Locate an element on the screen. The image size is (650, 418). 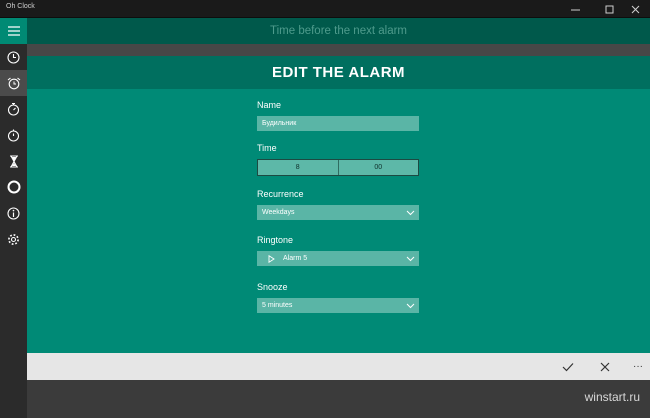
time-label: Time is located at coordinates (267, 148).